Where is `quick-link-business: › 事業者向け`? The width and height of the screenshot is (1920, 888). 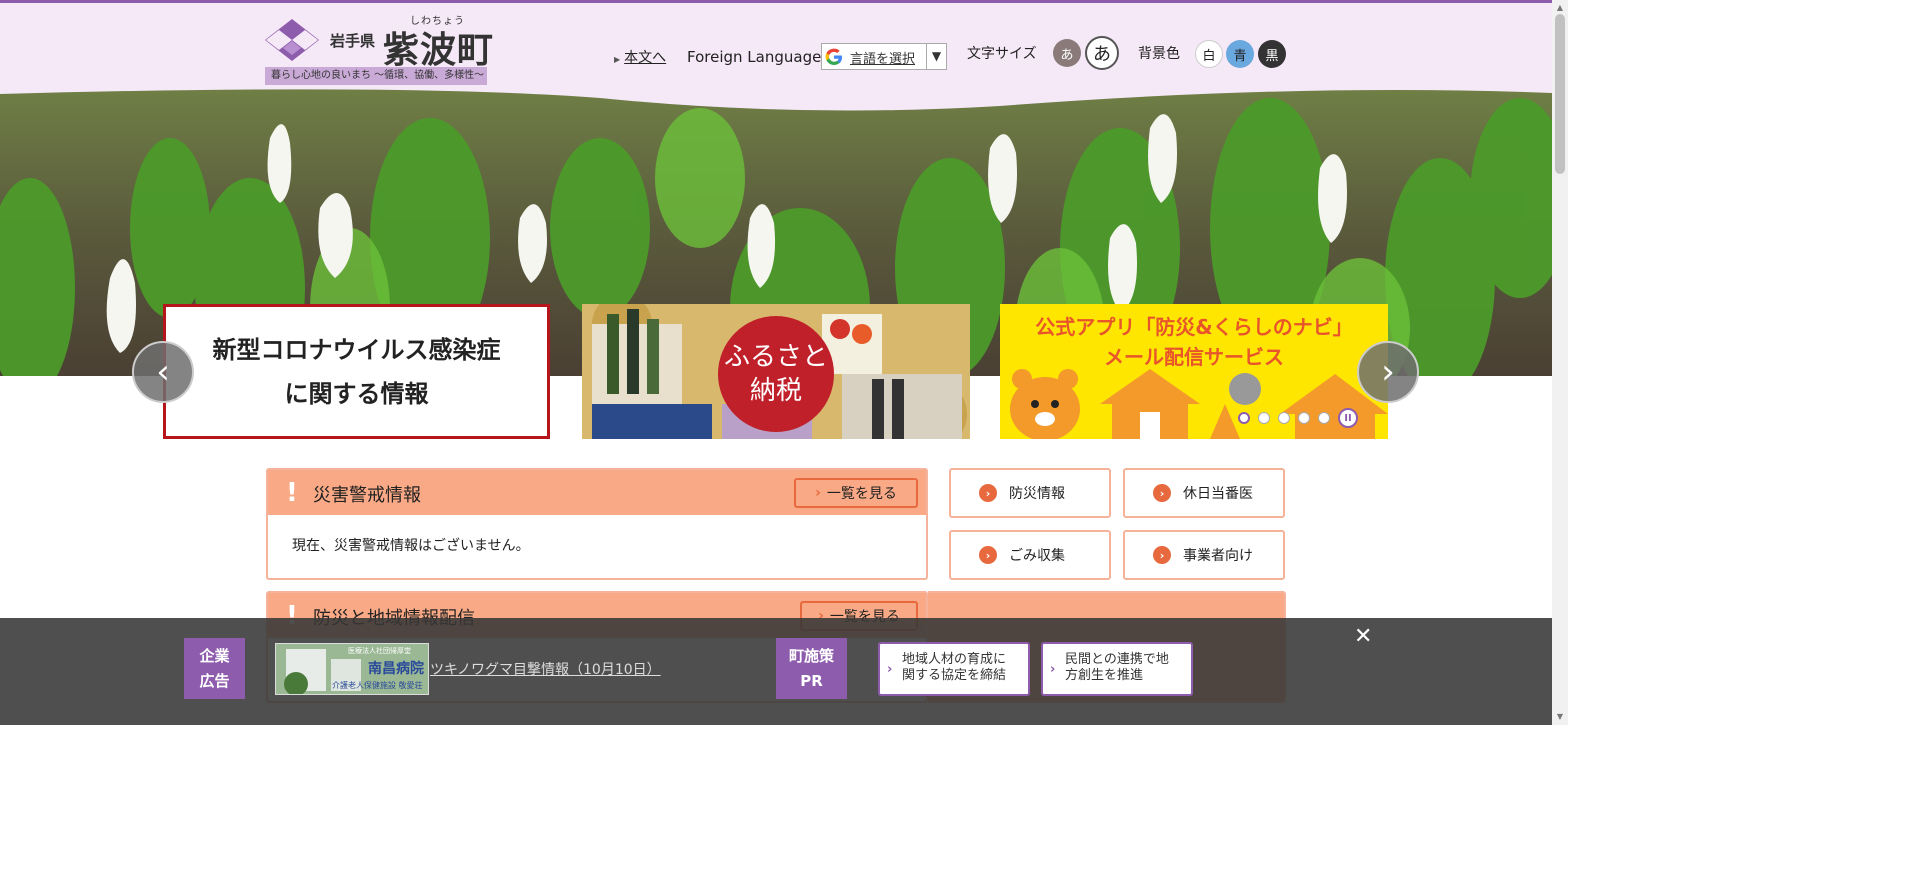 quick-link-business: › 事業者向け is located at coordinates (1204, 555).